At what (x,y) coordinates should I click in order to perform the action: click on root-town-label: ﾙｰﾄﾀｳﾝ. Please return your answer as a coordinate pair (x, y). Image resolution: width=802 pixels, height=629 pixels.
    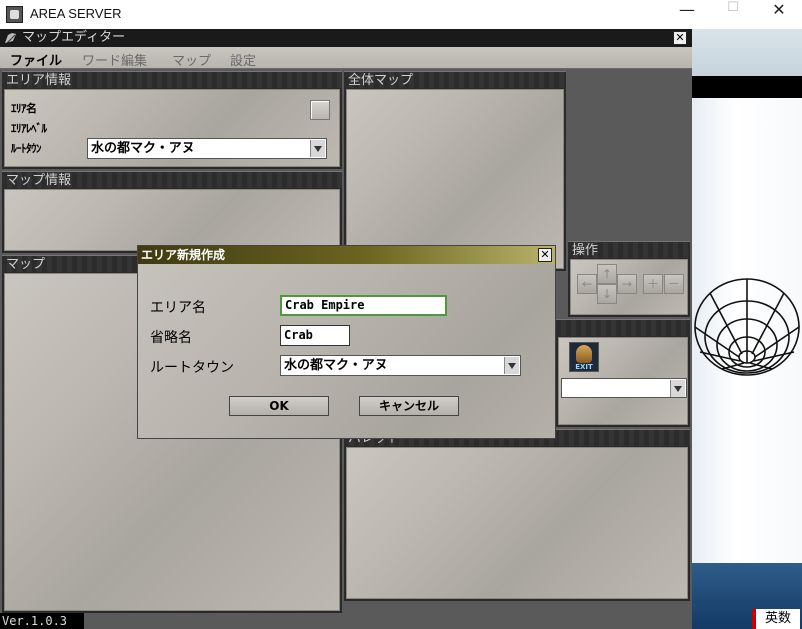
    Looking at the image, I should click on (26, 148).